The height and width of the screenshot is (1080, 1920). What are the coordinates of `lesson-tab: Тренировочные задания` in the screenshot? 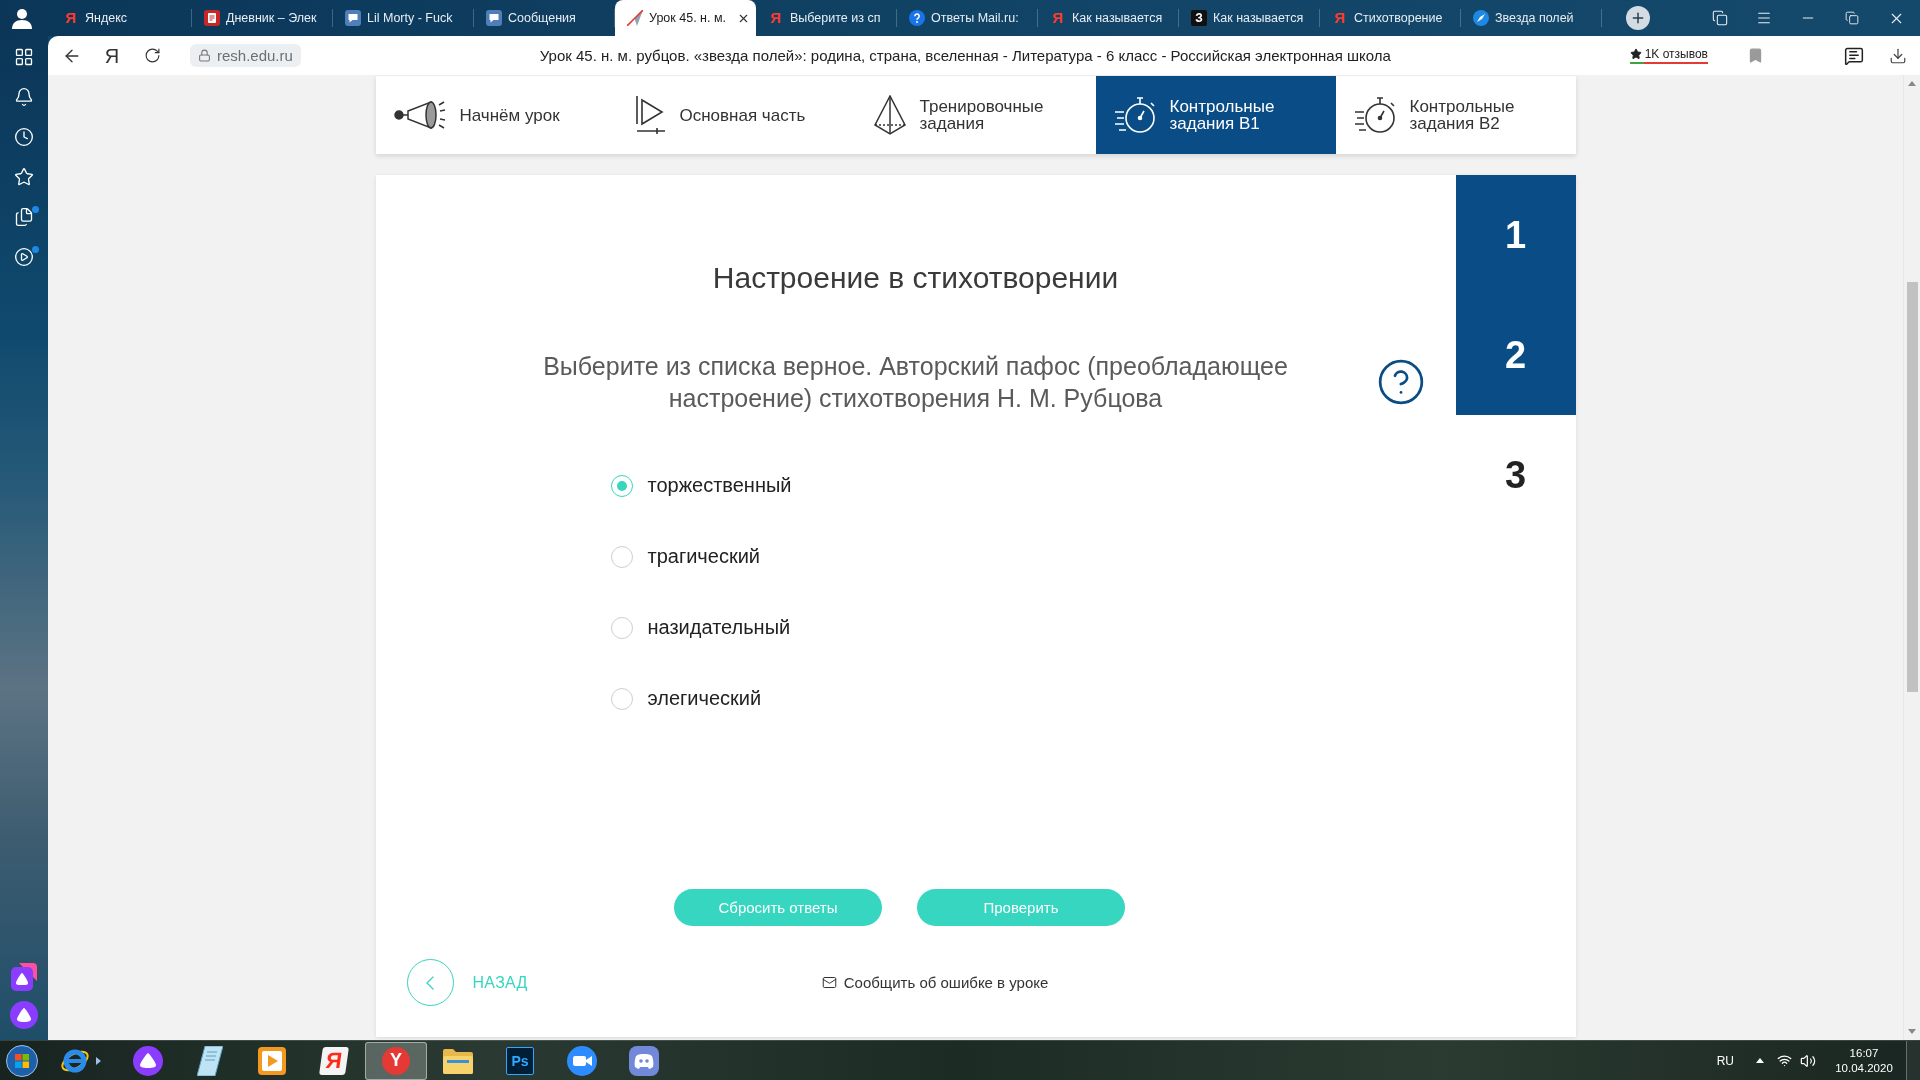 It's located at (975, 115).